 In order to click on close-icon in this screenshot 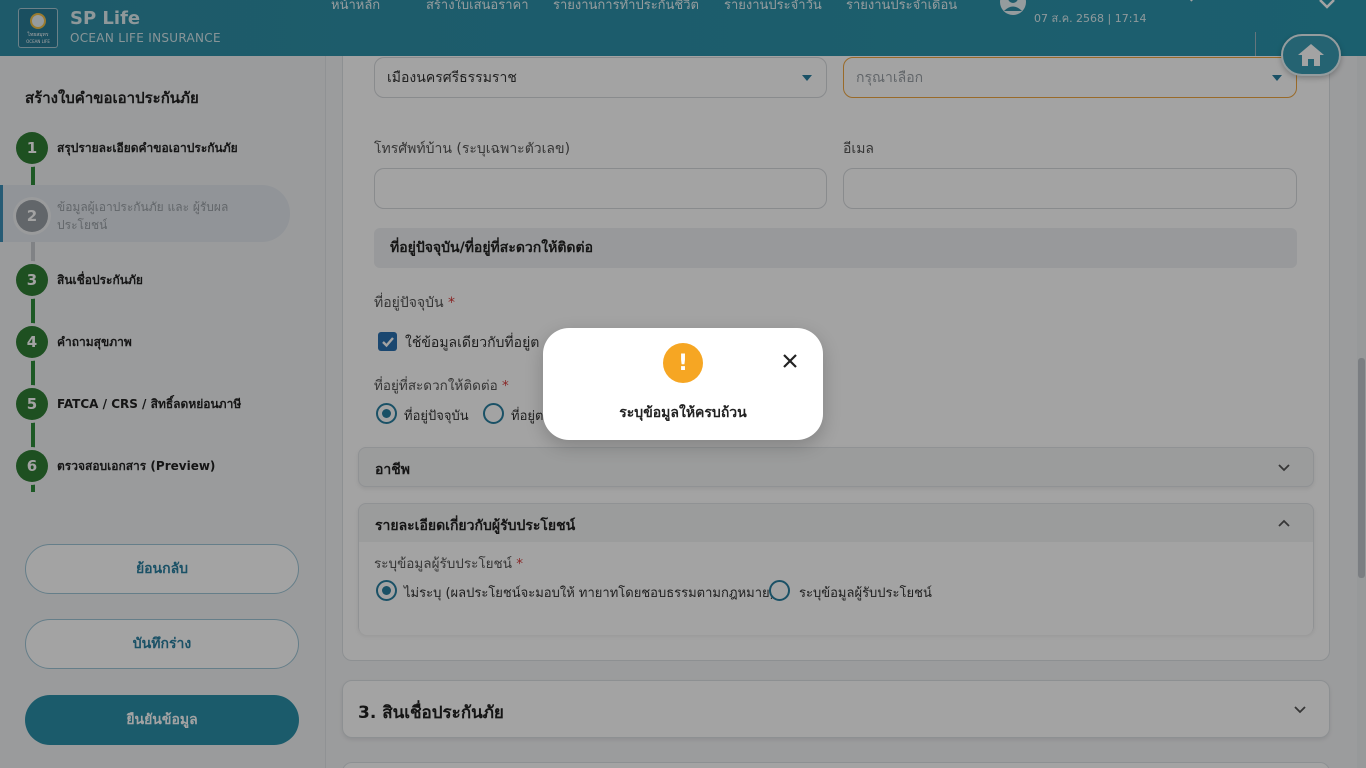, I will do `click(790, 361)`.